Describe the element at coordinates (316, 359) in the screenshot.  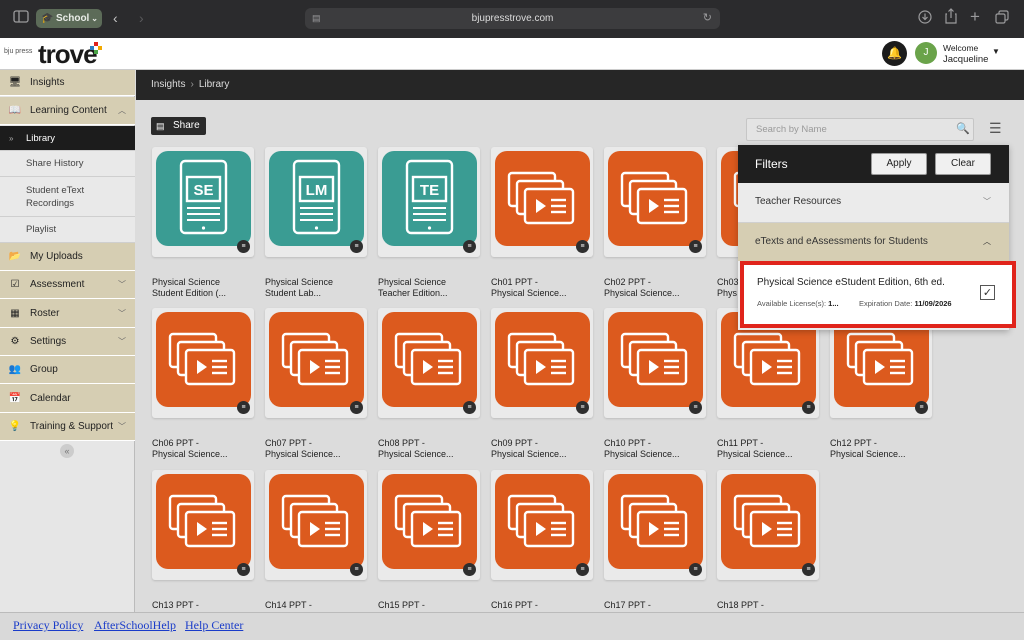
I see `presentation-icon` at that location.